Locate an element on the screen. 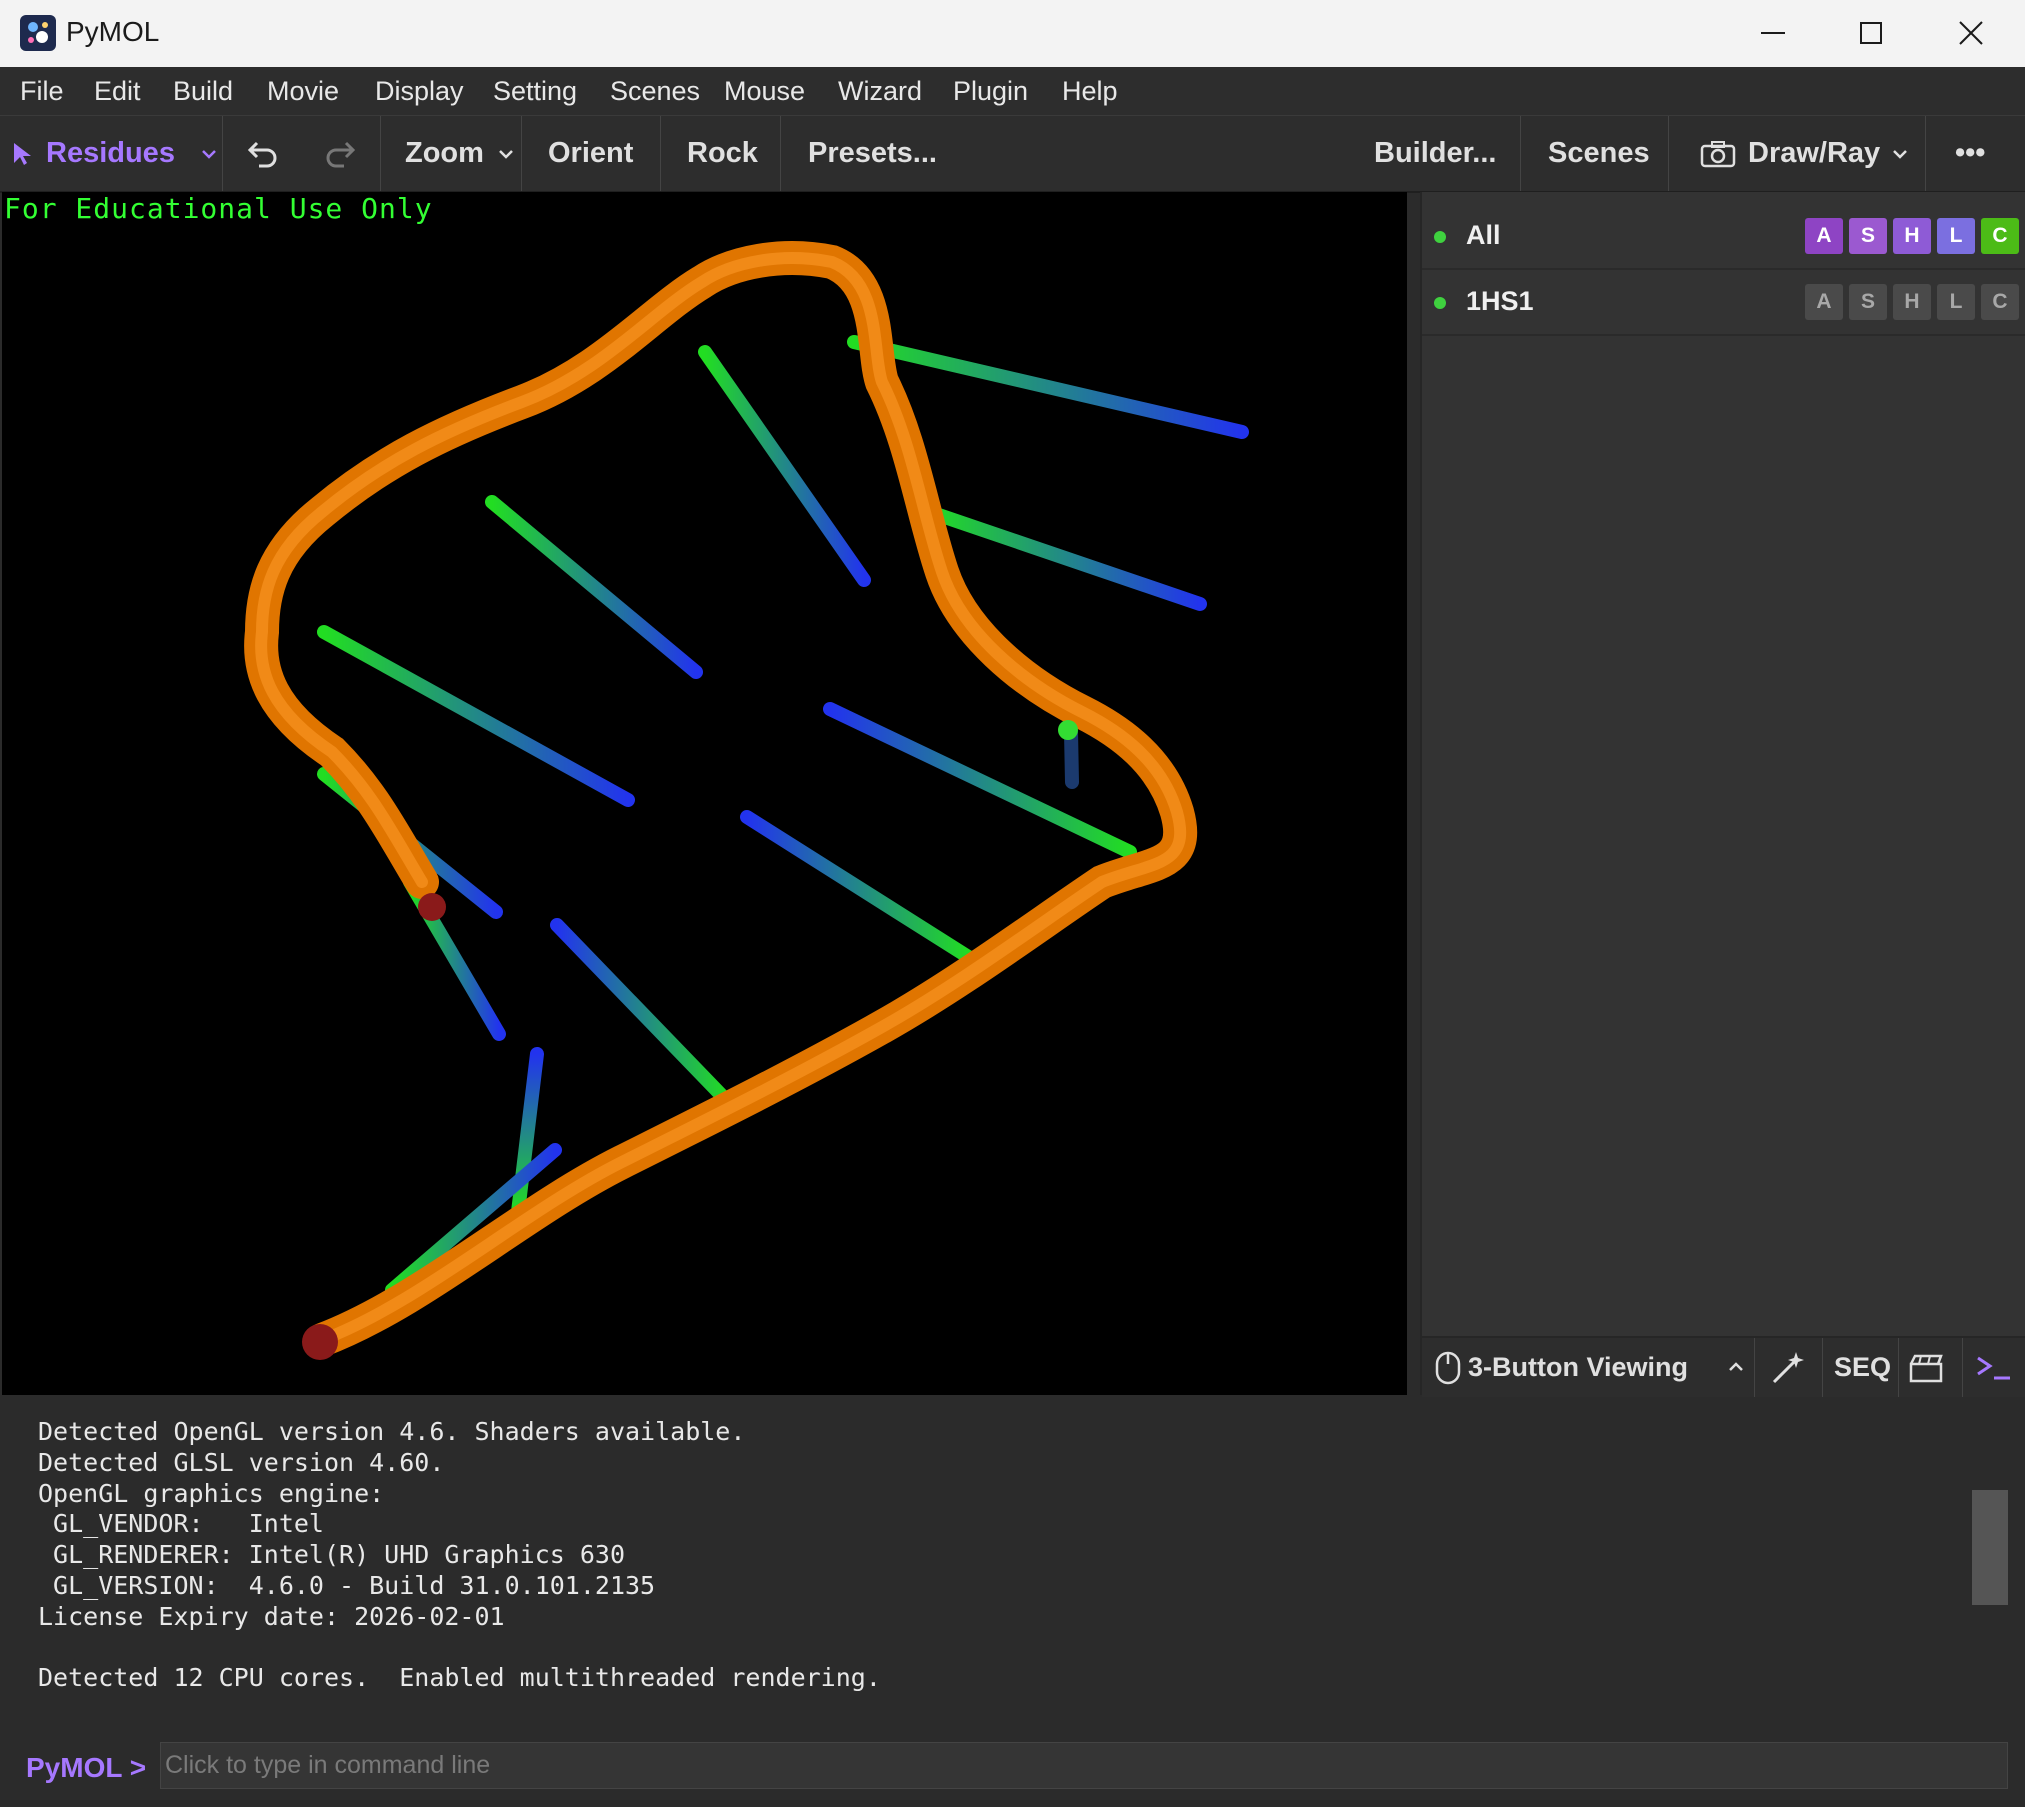 The height and width of the screenshot is (1807, 2025). mouse-icon is located at coordinates (1448, 1367).